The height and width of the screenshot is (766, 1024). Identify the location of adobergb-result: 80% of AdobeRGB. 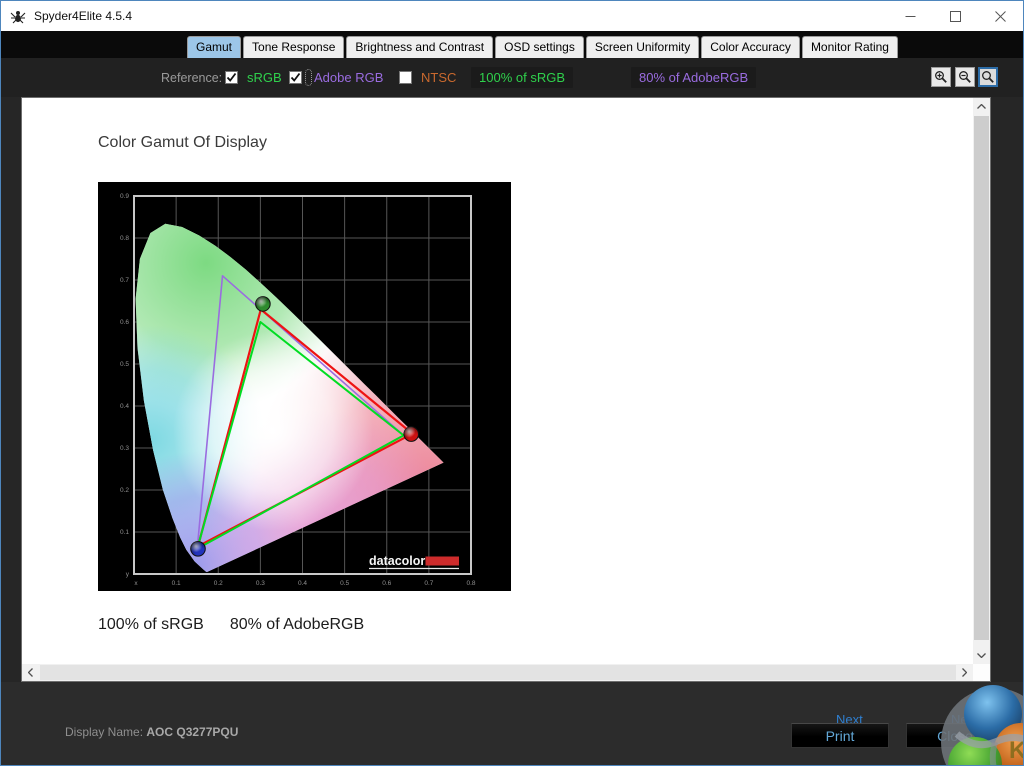
(297, 624).